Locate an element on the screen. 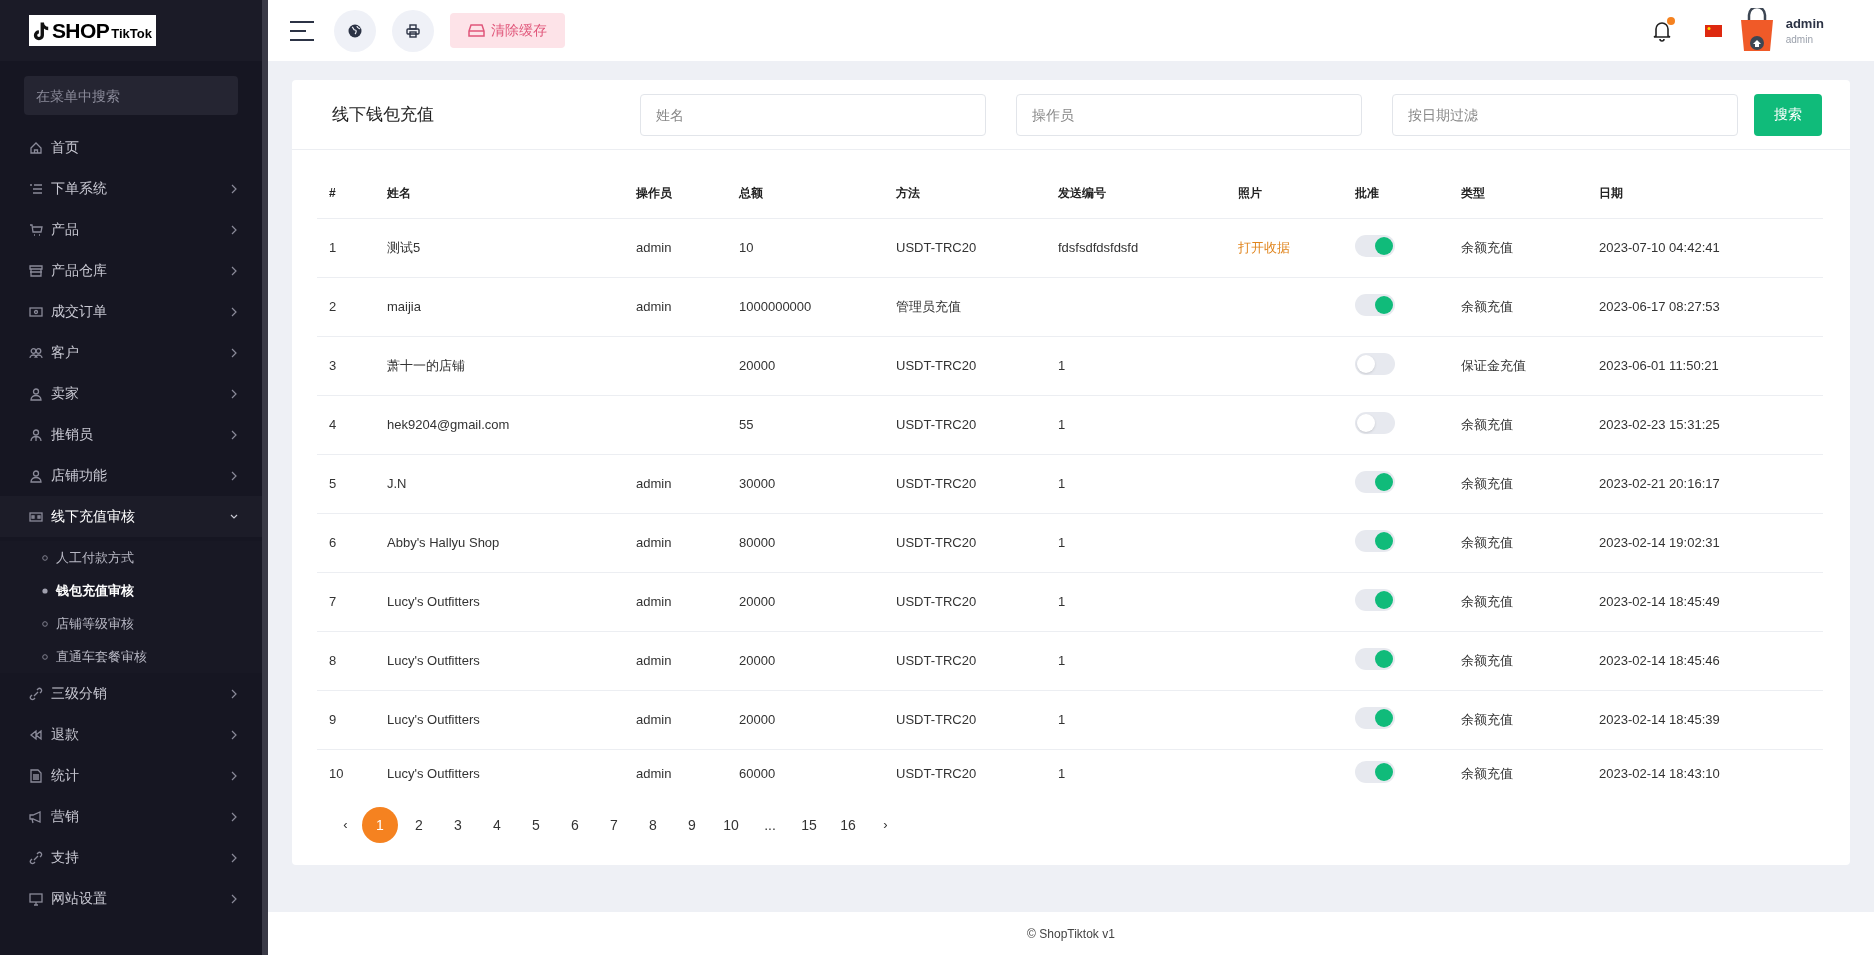  sidebar-item: 推销员 is located at coordinates (131, 434).